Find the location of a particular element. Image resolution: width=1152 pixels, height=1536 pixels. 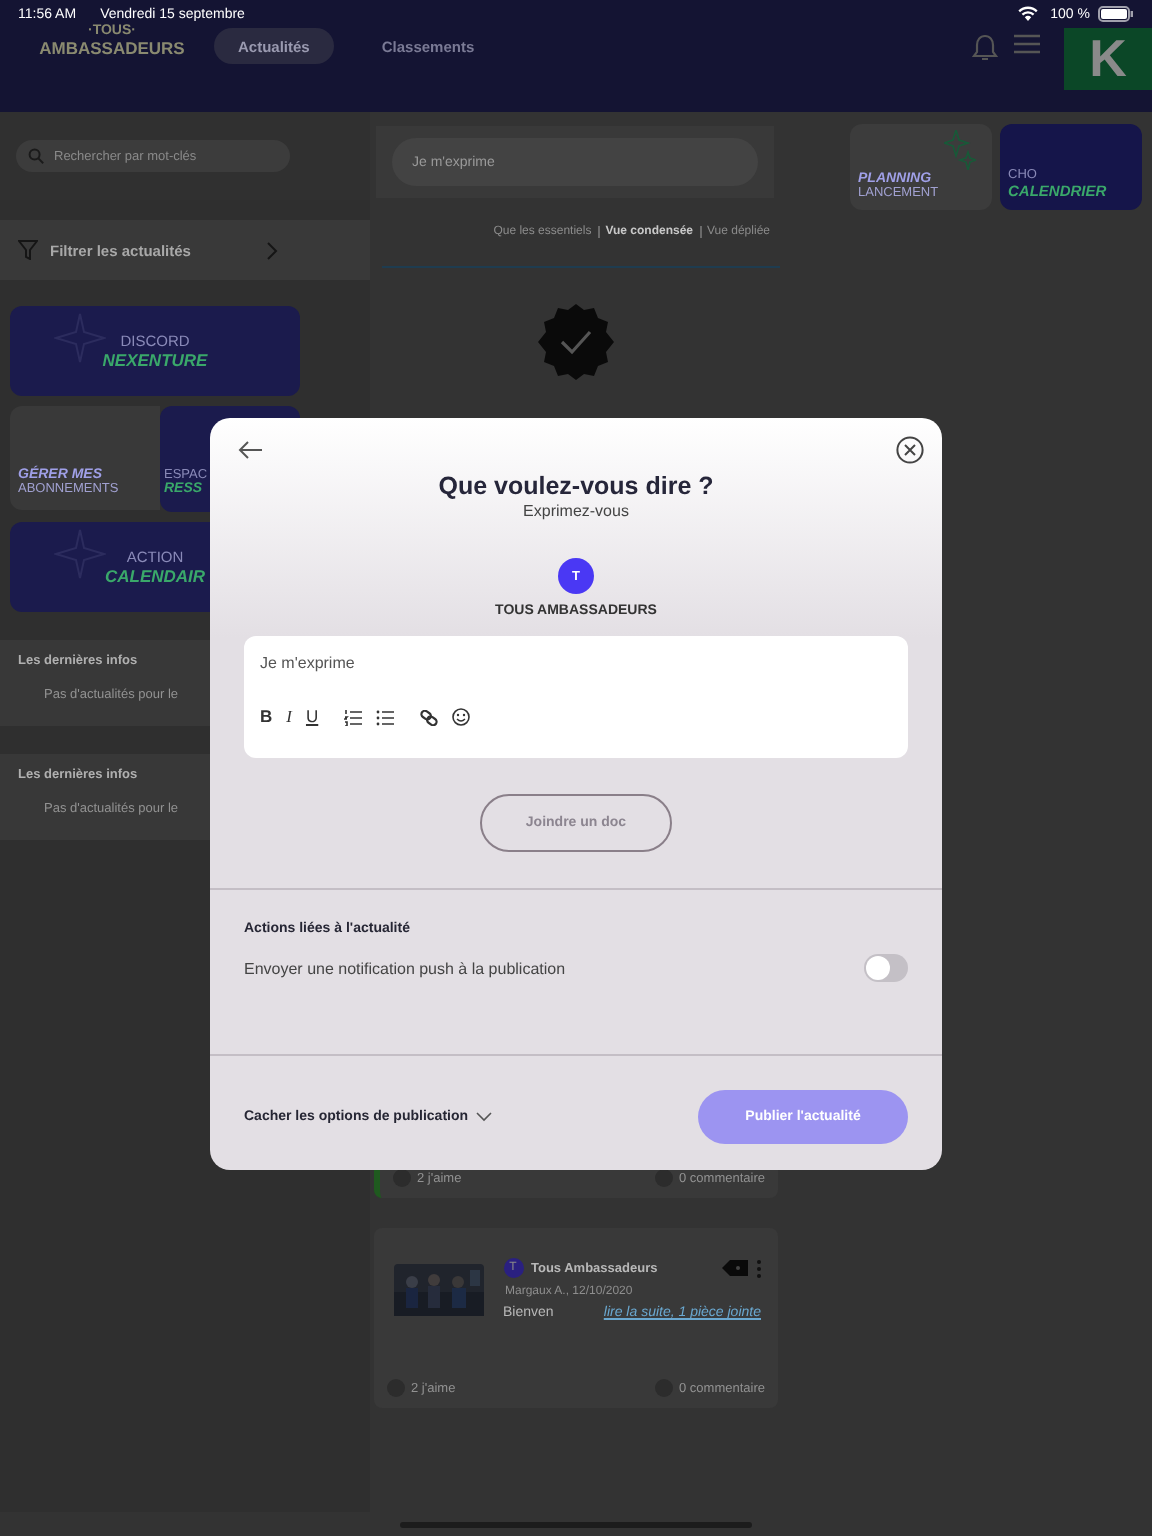

push-label: Envoyer une notification push à la publication is located at coordinates (405, 968).